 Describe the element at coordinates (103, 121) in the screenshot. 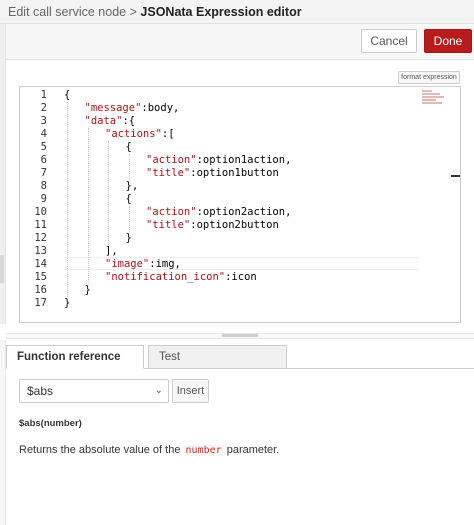

I see `code-key: "data"` at that location.